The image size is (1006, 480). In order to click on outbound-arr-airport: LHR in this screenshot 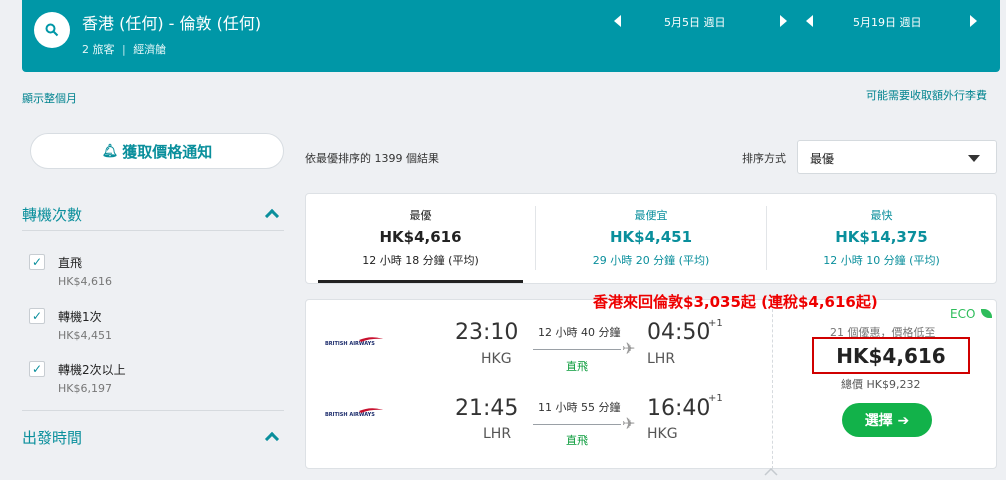, I will do `click(661, 359)`.